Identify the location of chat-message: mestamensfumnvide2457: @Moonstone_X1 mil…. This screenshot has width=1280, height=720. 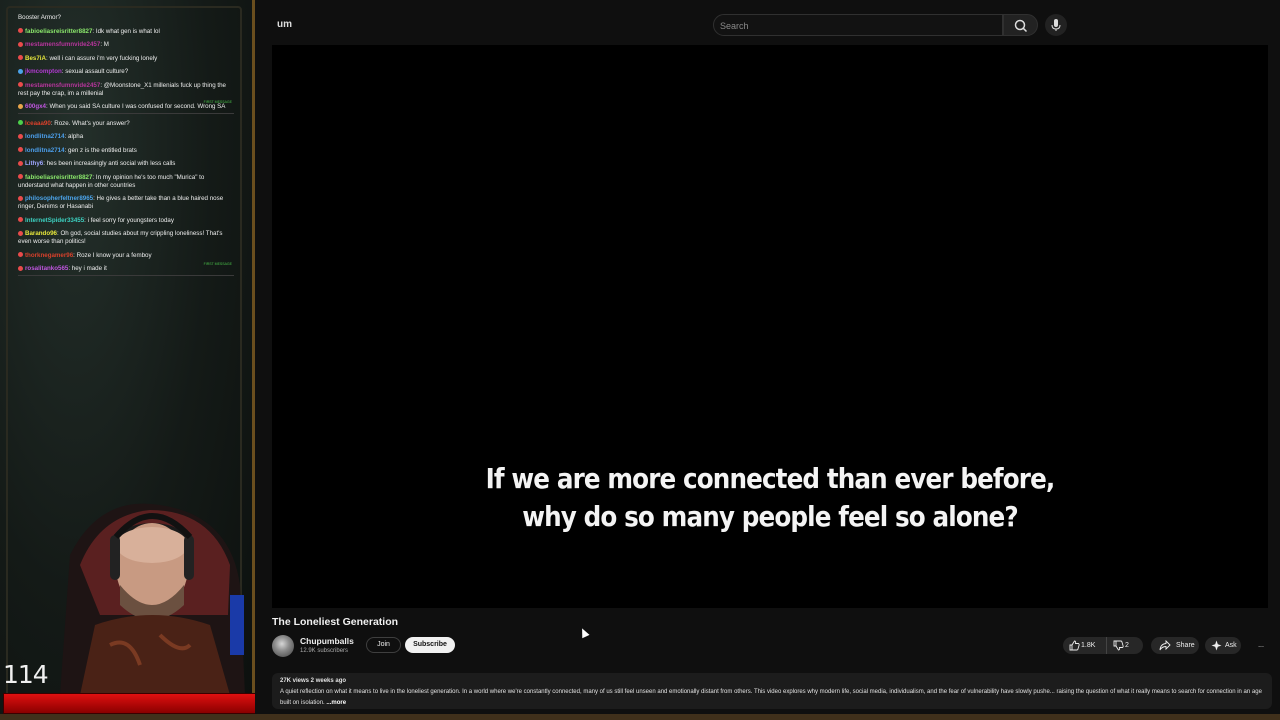
(126, 90).